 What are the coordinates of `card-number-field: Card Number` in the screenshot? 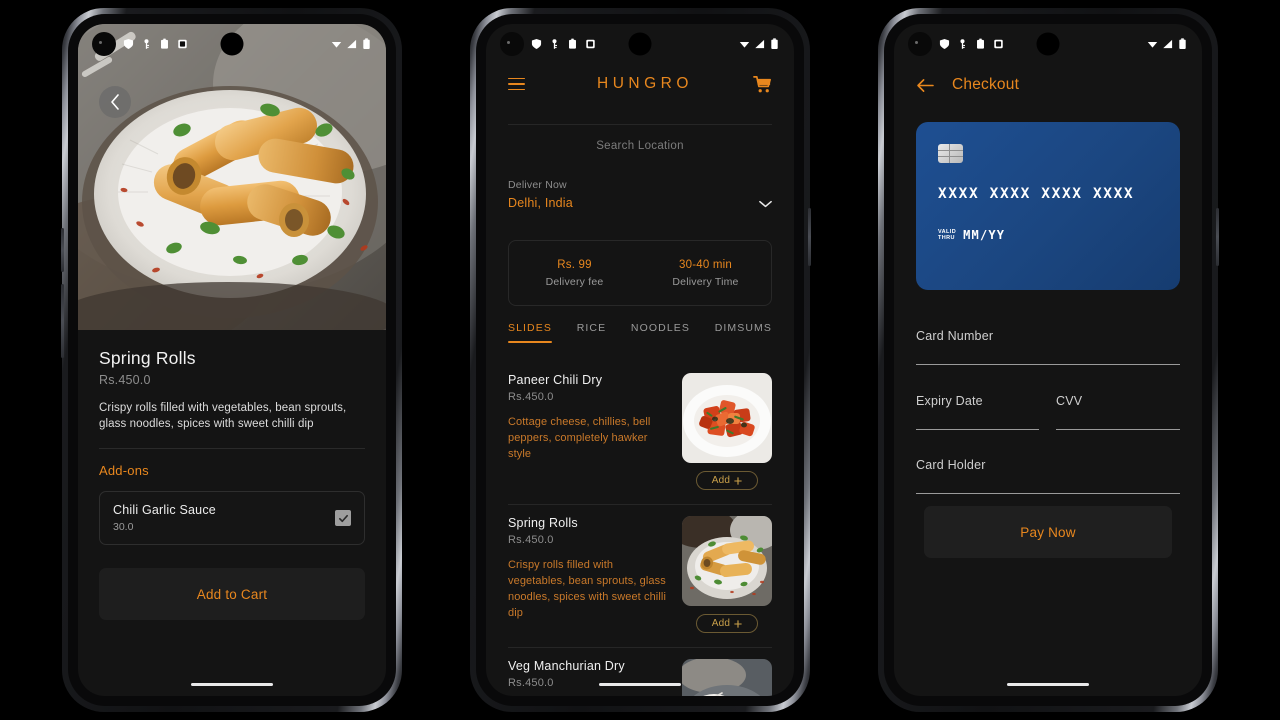 It's located at (1048, 347).